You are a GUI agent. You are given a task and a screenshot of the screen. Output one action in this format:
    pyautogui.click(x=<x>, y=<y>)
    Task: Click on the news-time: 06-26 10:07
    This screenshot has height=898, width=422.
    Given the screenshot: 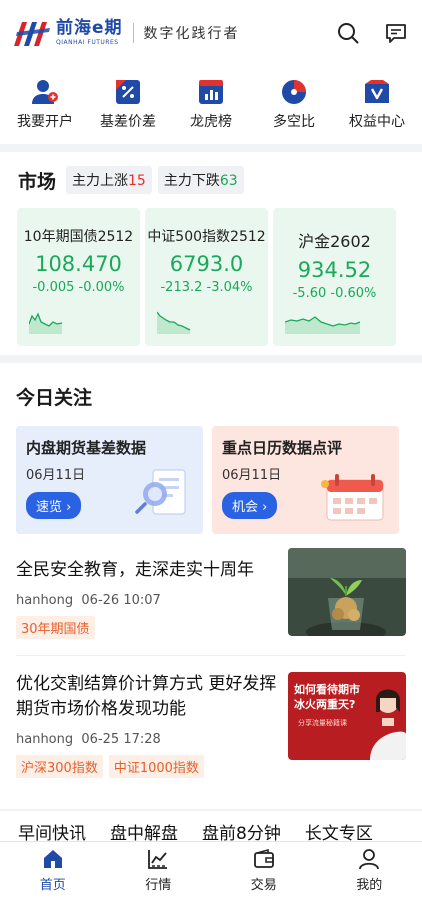 What is the action you would take?
    pyautogui.click(x=121, y=600)
    